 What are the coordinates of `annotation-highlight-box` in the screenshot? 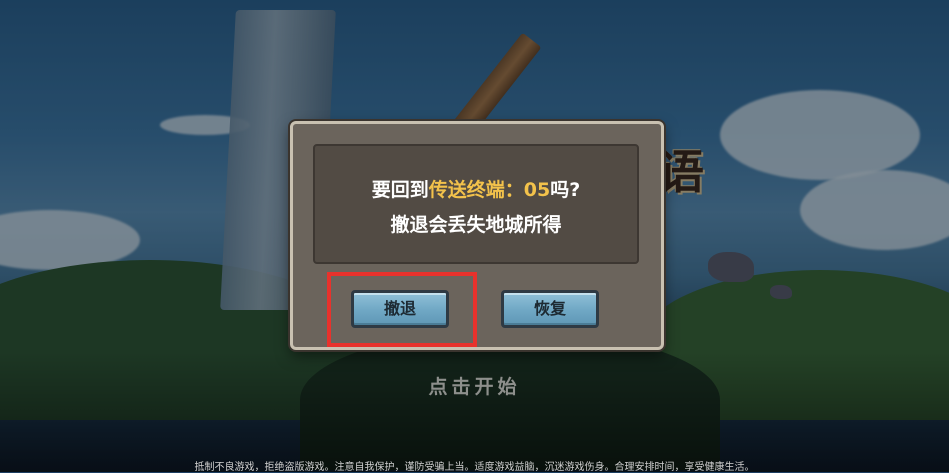 It's located at (402, 309).